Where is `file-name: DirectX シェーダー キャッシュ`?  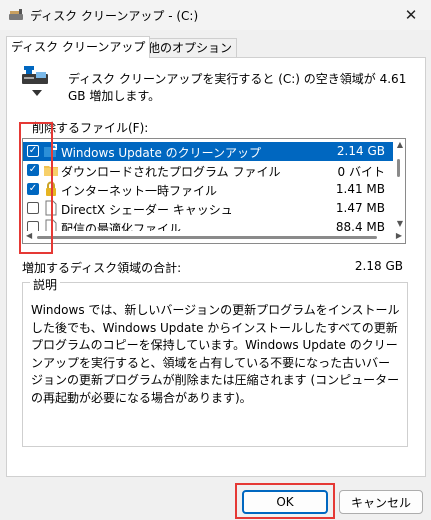
file-name: DirectX シェーダー キャッシュ is located at coordinates (147, 210).